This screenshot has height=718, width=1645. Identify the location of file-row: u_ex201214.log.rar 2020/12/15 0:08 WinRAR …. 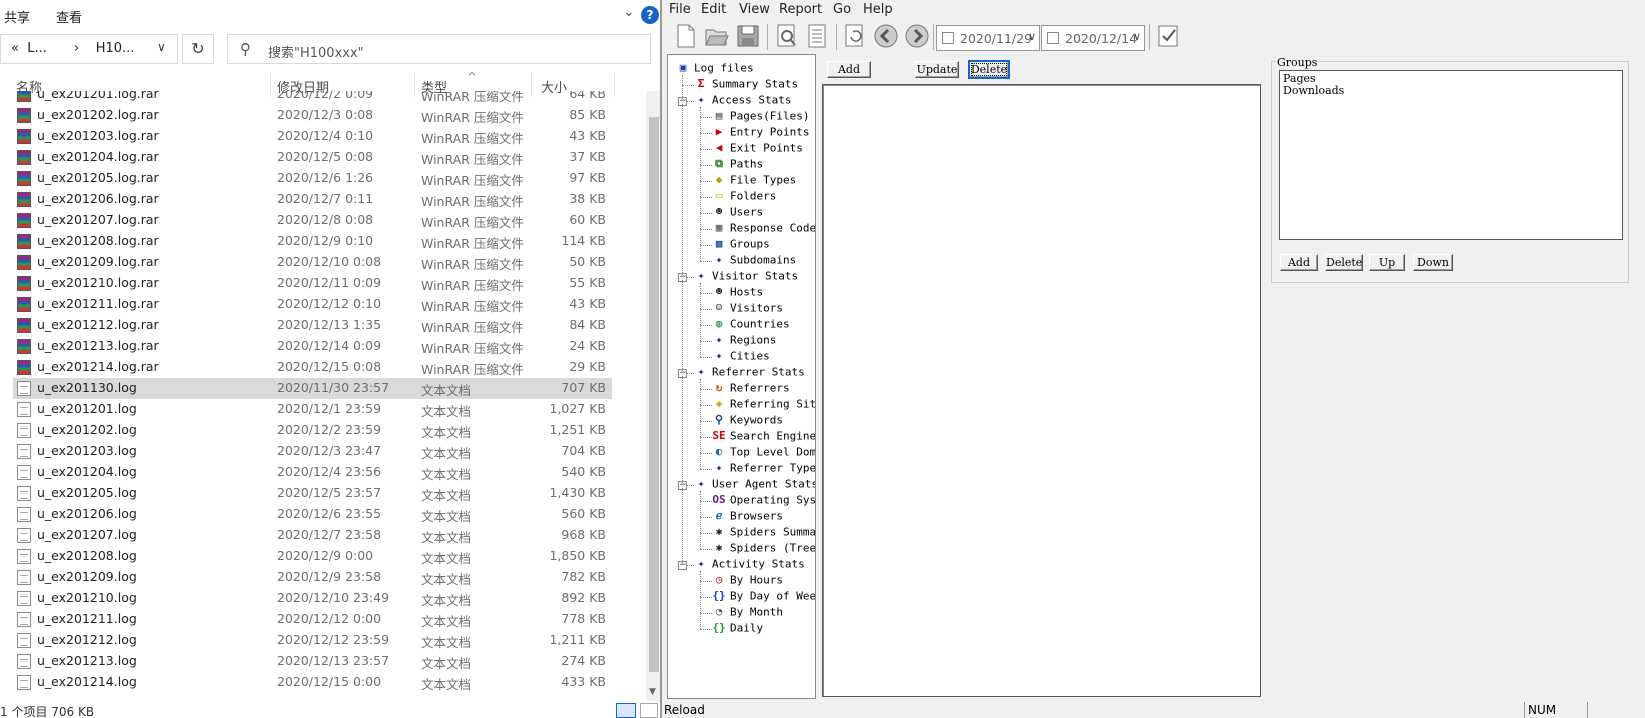
(312, 367).